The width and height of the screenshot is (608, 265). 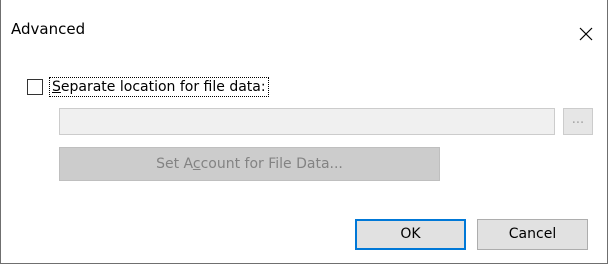 I want to click on set-account-label-key: c, so click(x=196, y=164).